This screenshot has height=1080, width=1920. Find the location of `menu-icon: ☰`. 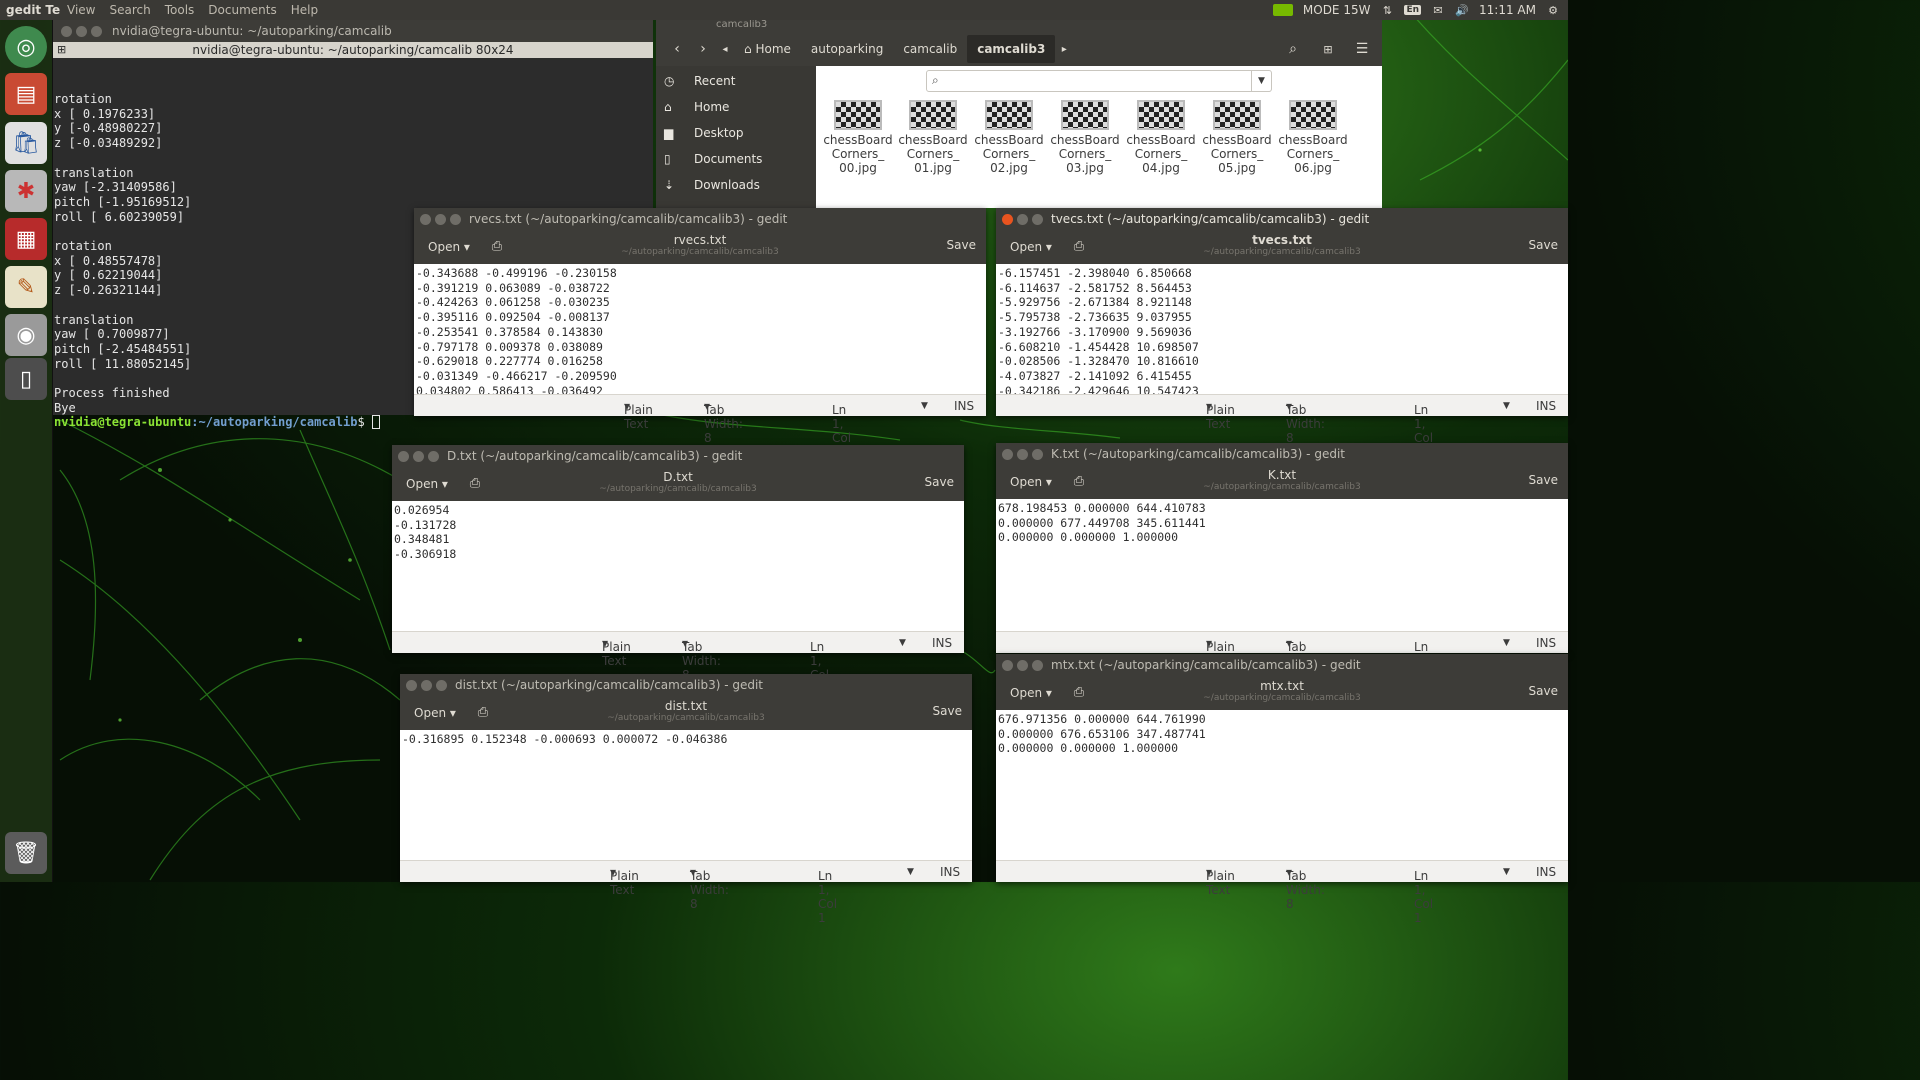

menu-icon: ☰ is located at coordinates (1362, 49).